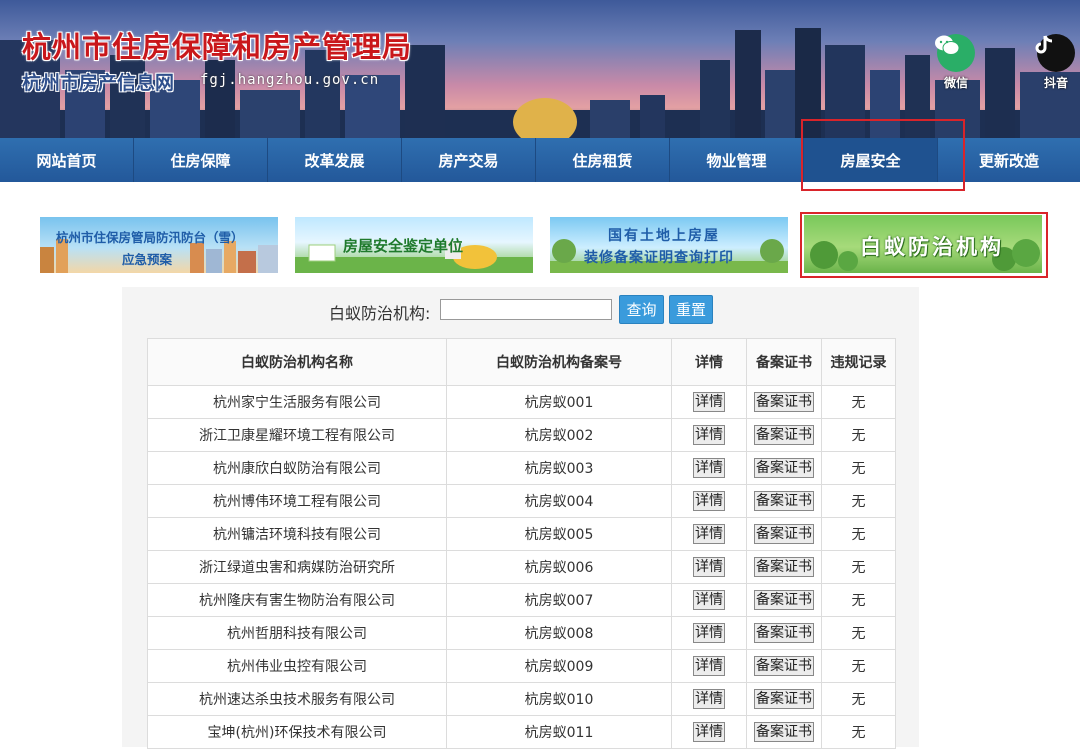 This screenshot has width=1080, height=749. Describe the element at coordinates (297, 501) in the screenshot. I see `org-name-cell: 杭州博伟环境工程有限公司` at that location.